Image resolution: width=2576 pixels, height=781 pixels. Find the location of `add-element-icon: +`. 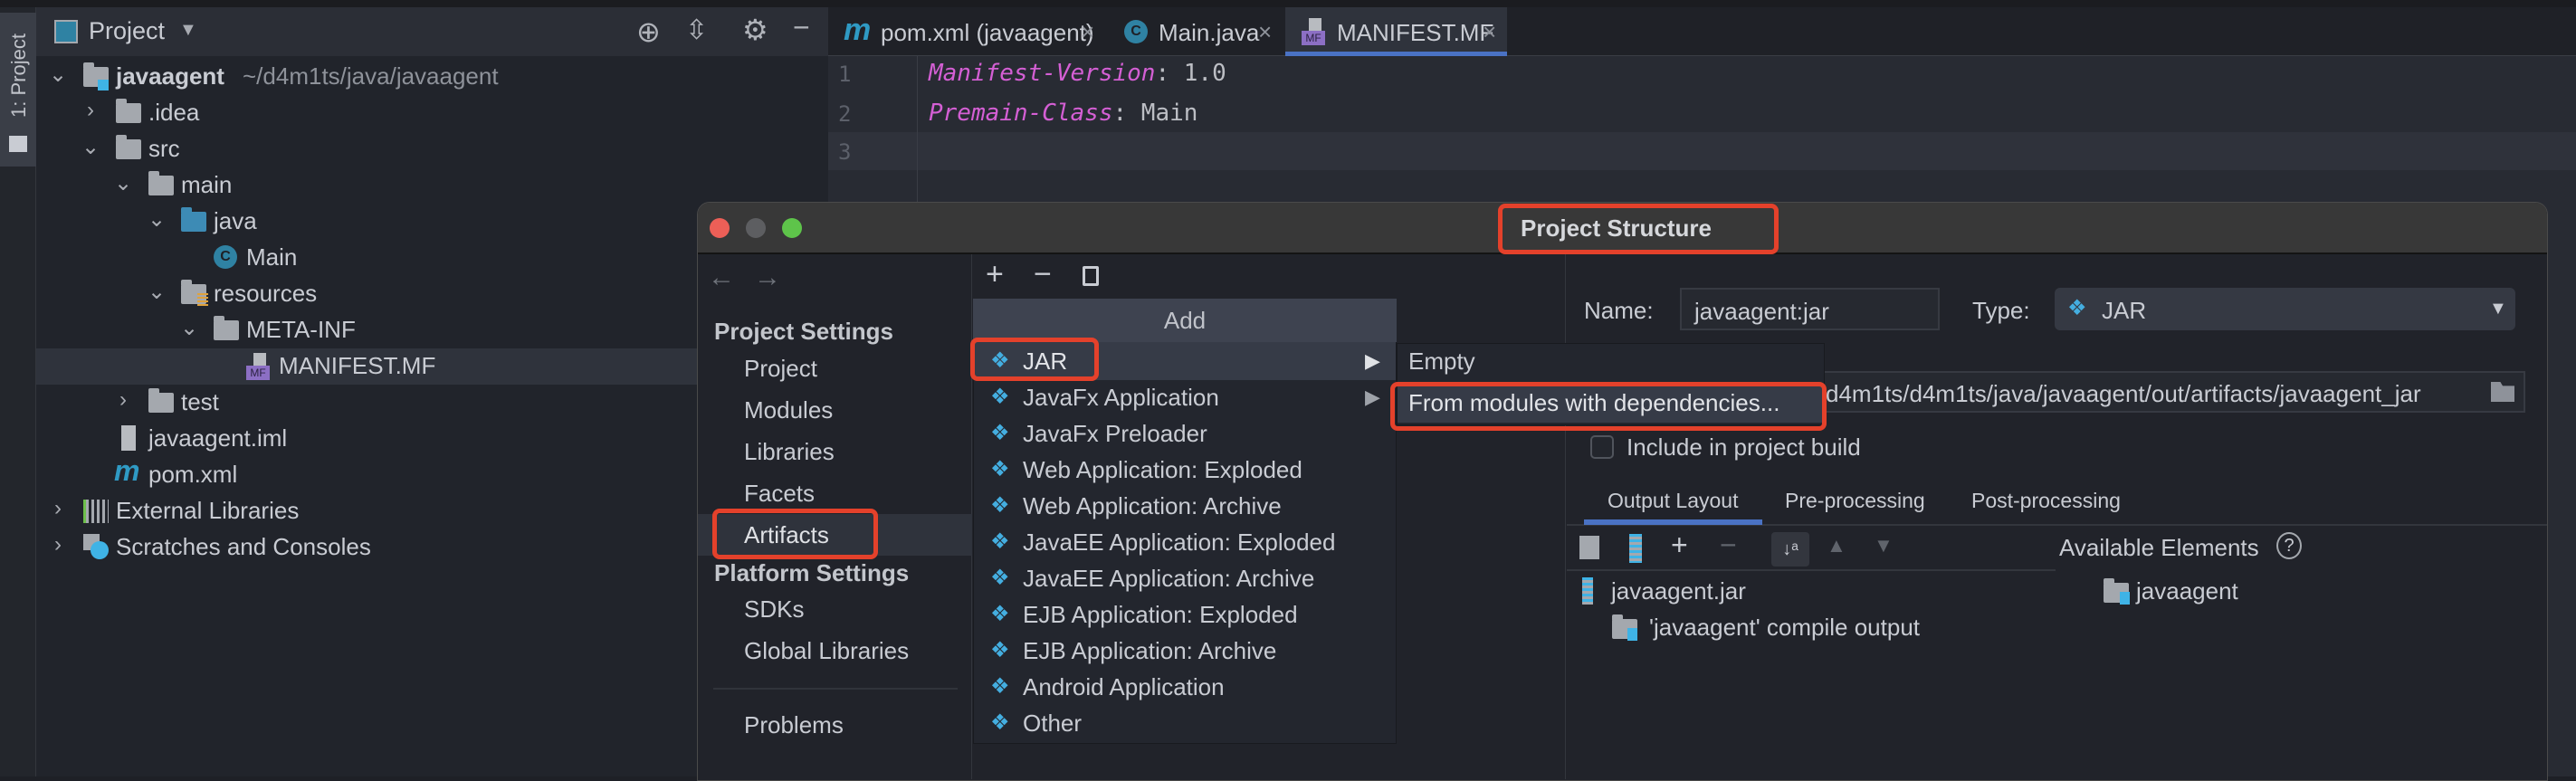

add-element-icon: + is located at coordinates (1679, 545).